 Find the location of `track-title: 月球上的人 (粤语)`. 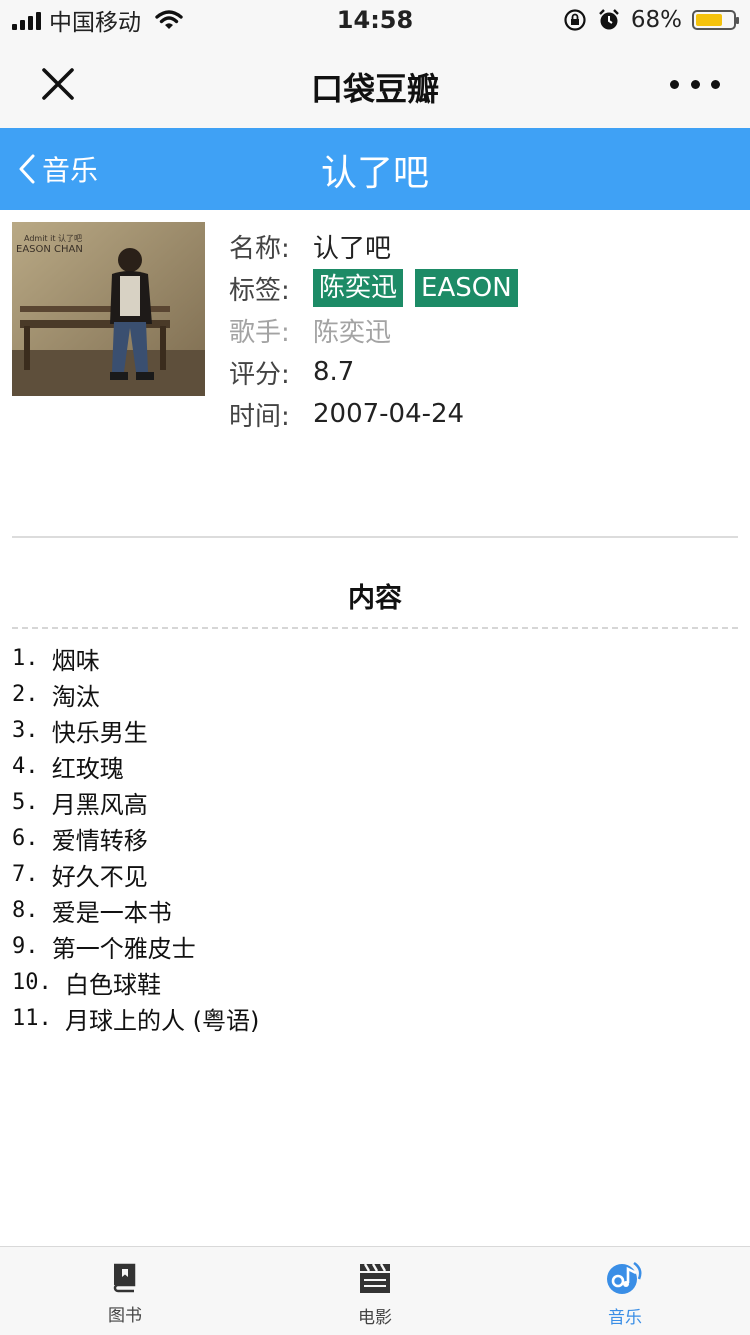

track-title: 月球上的人 (粤语) is located at coordinates (162, 1020).